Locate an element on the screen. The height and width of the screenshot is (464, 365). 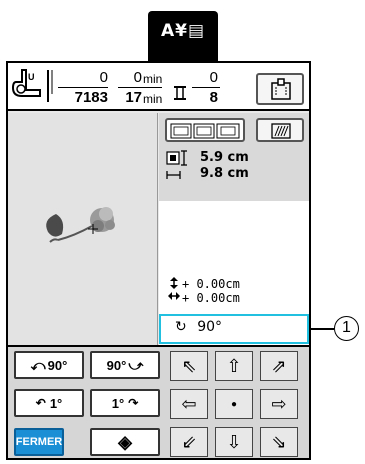
move-left-button: ⇦ is located at coordinates (189, 404).